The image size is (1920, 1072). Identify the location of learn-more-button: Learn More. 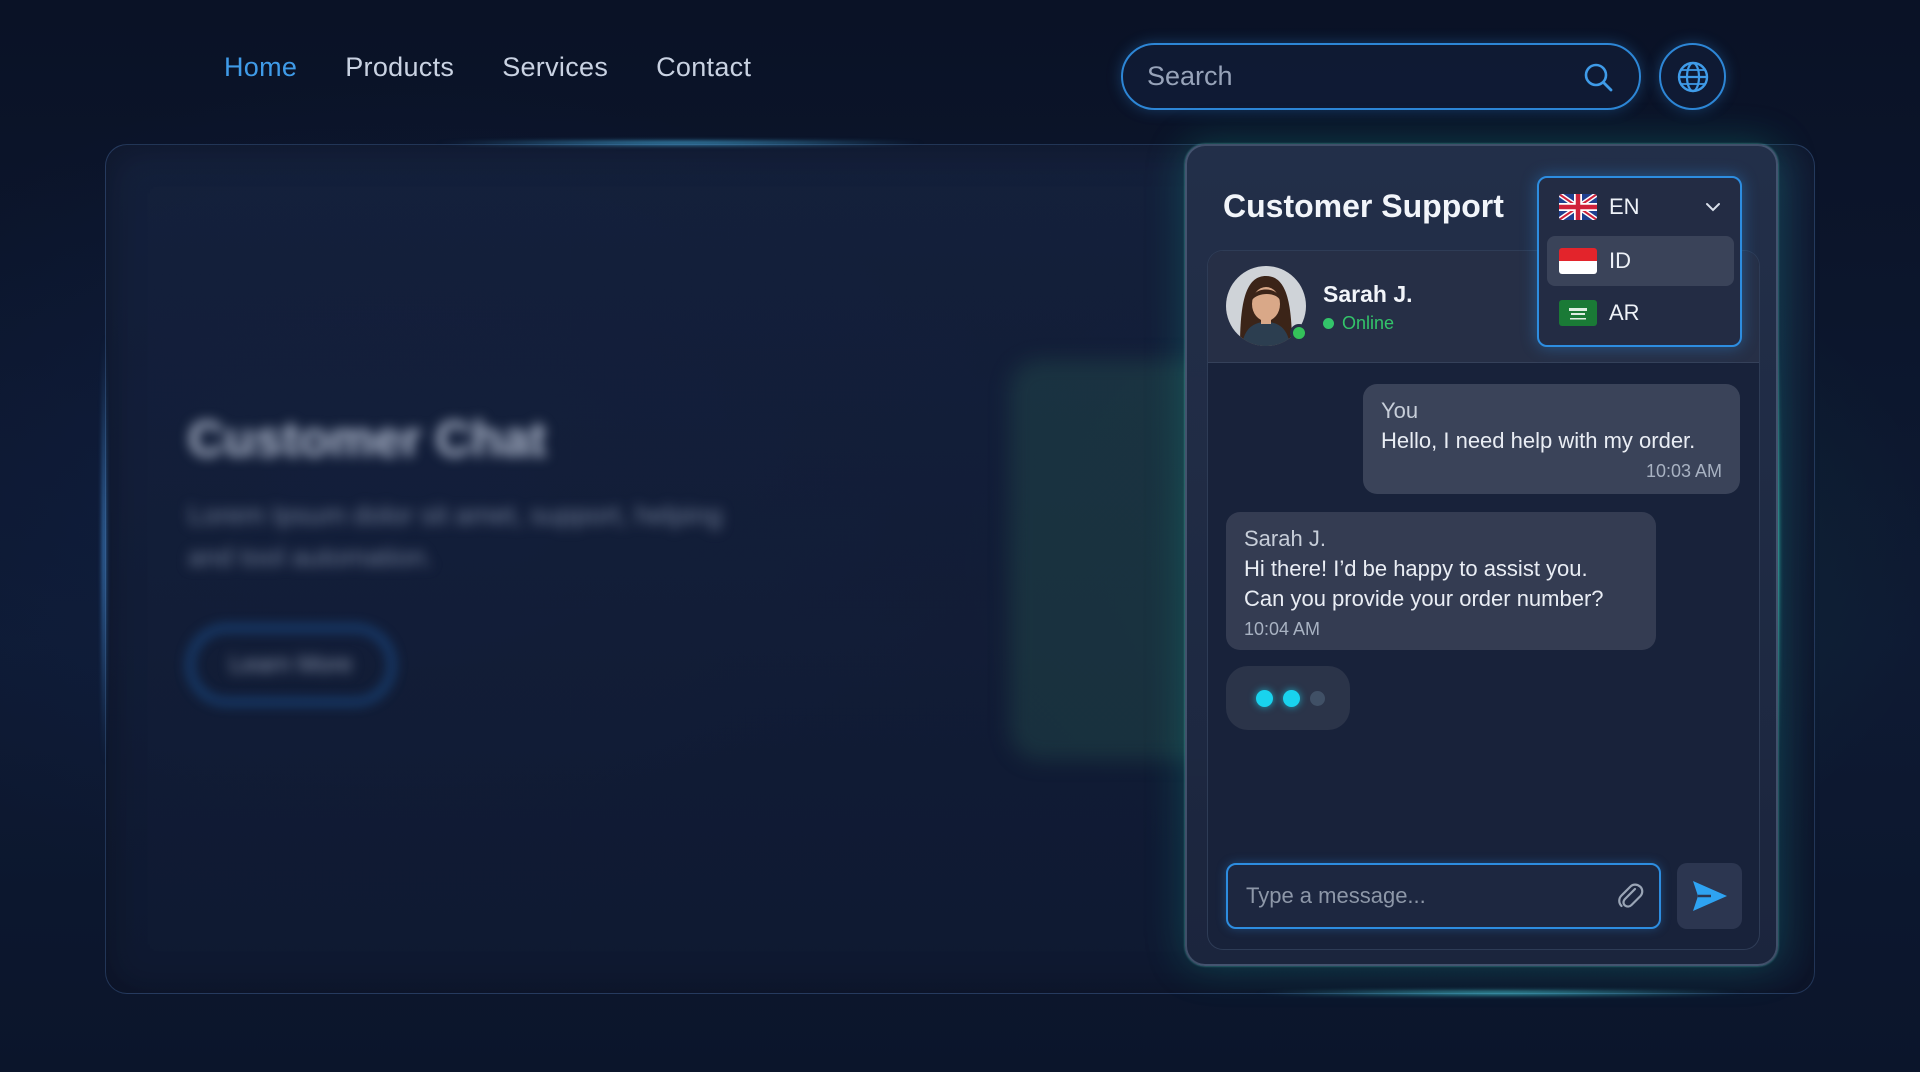
(291, 665).